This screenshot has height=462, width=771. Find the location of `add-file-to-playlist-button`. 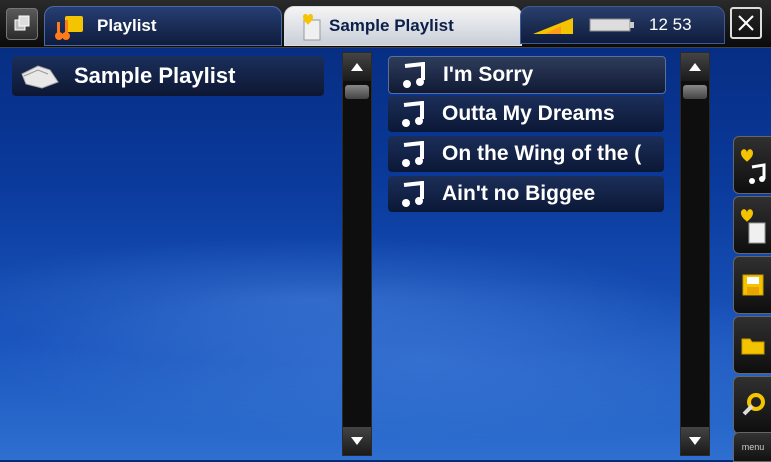

add-file-to-playlist-button is located at coordinates (752, 225).